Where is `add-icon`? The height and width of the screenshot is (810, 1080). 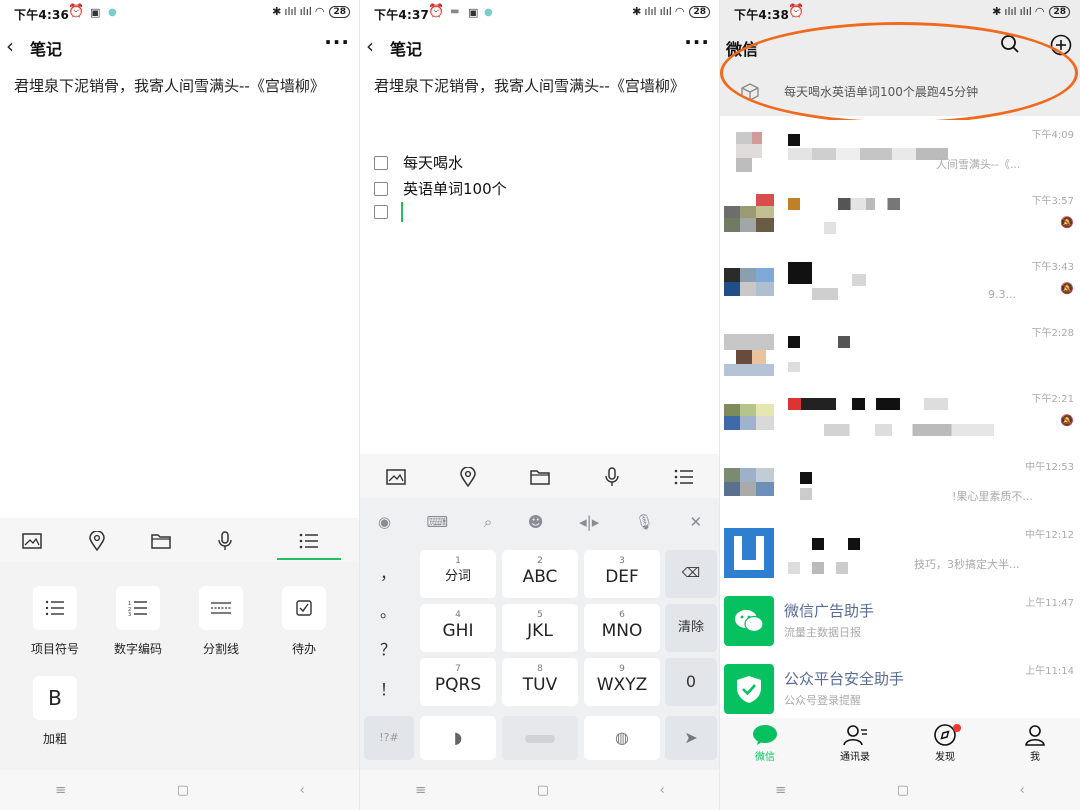
add-icon is located at coordinates (1061, 47).